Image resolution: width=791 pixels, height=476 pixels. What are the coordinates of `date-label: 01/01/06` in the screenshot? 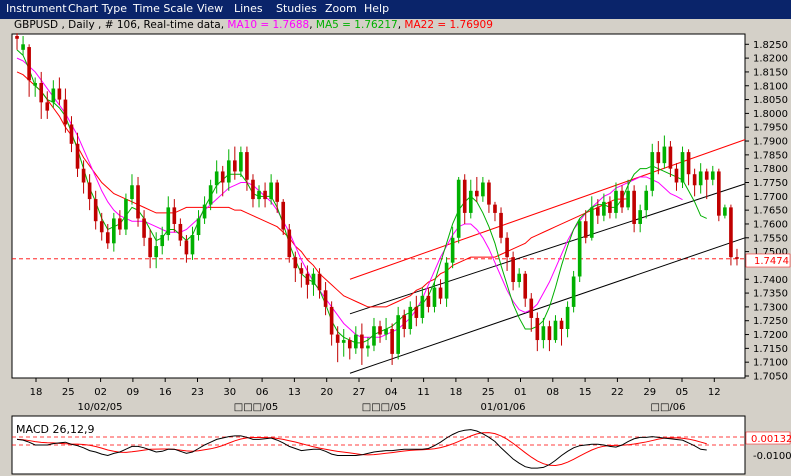 It's located at (503, 407).